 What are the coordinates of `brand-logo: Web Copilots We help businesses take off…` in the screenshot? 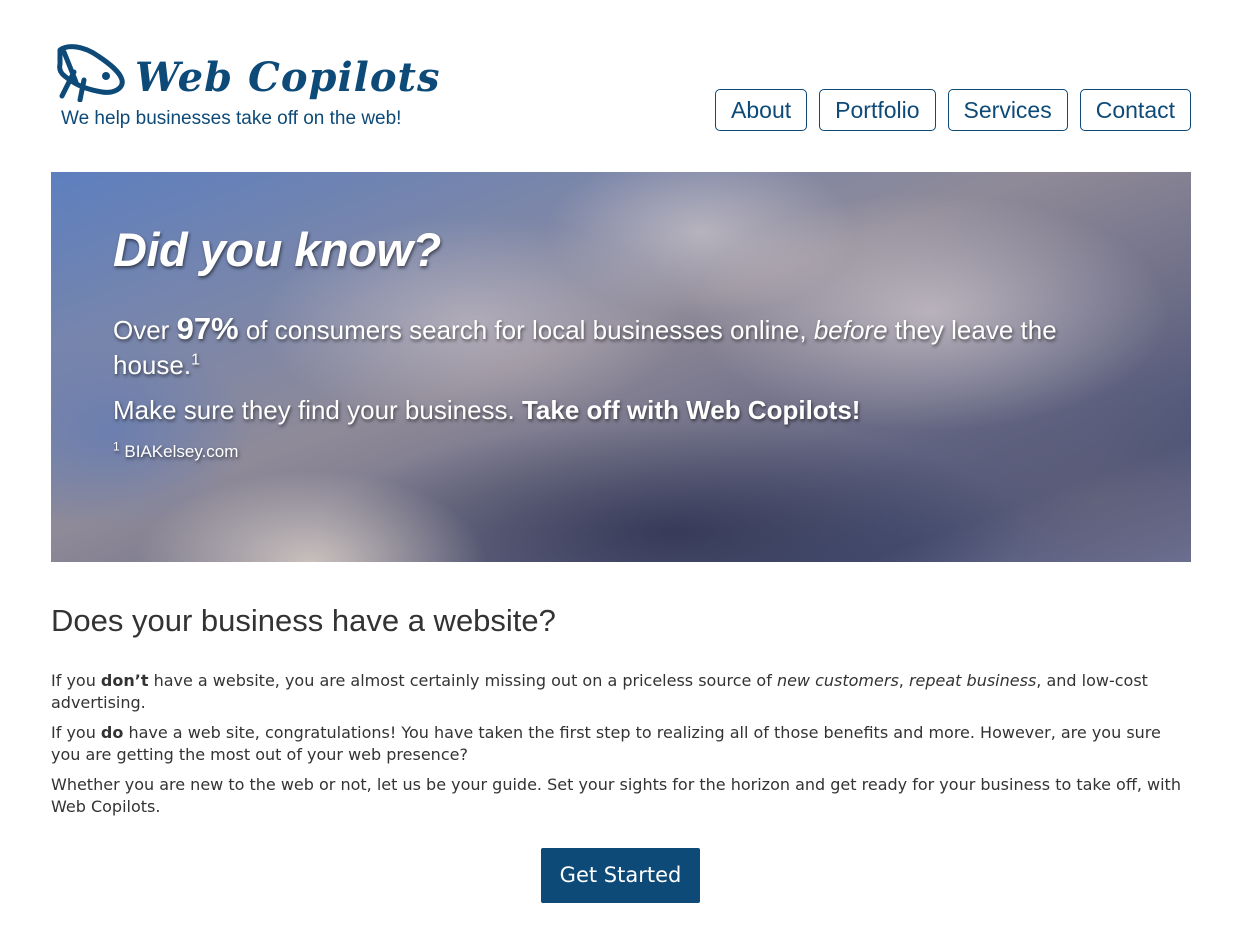 It's located at (245, 87).